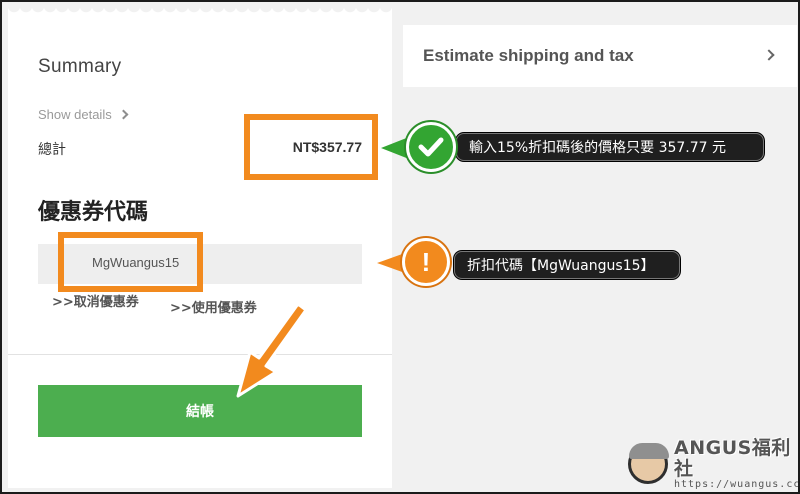  I want to click on price-annotation-callout: 輸入15%折扣碼後的價格只要 357.77 元, so click(610, 147).